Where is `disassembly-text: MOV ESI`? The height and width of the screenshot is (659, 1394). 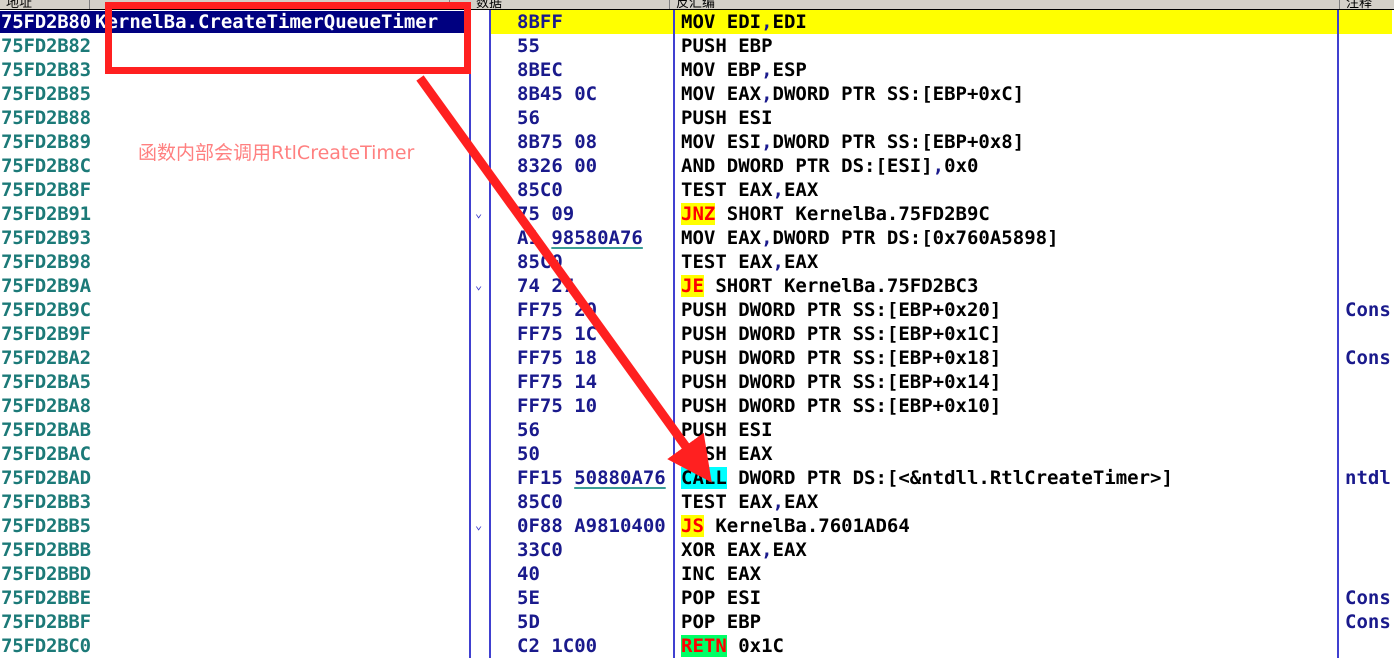 disassembly-text: MOV ESI is located at coordinates (721, 142).